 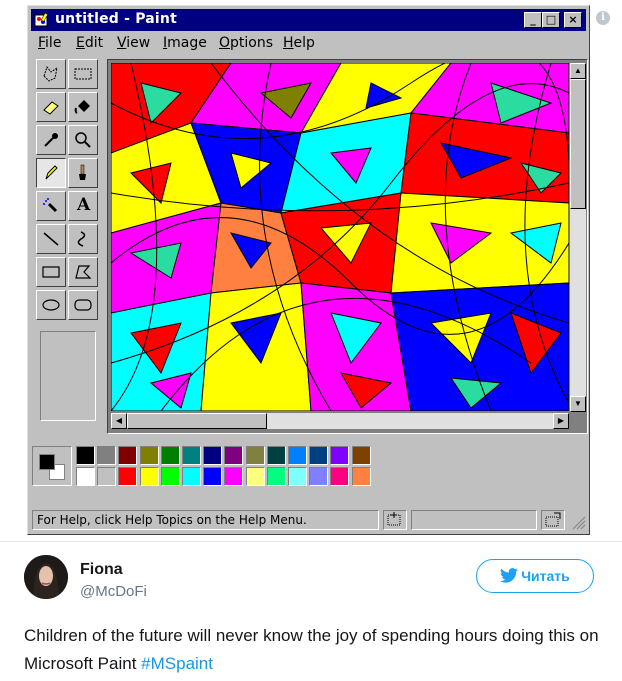 What do you see at coordinates (89, 43) in the screenshot?
I see `menu-edit: Edit` at bounding box center [89, 43].